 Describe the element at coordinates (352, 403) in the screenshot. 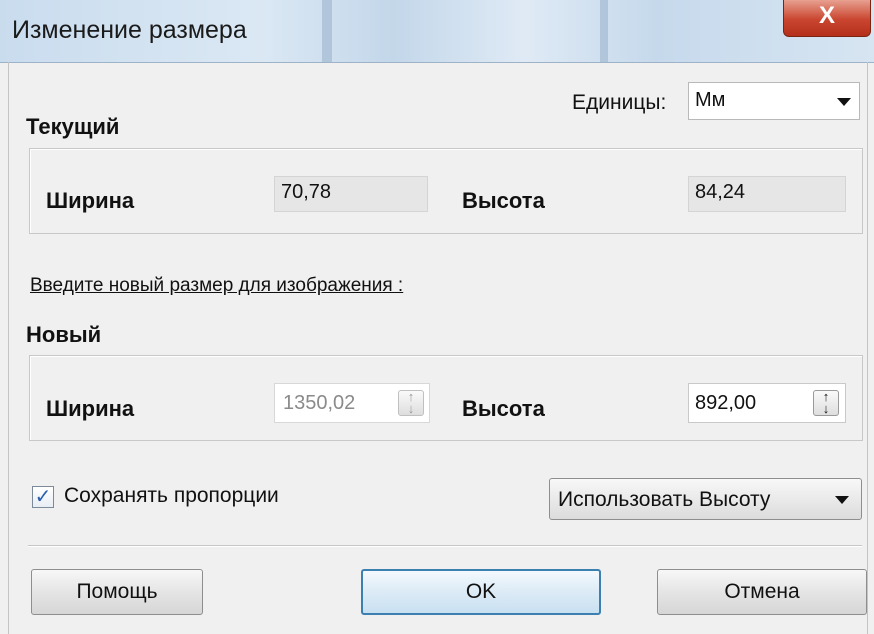

I see `new-width-input: 1350,02 ↑ ↓` at that location.